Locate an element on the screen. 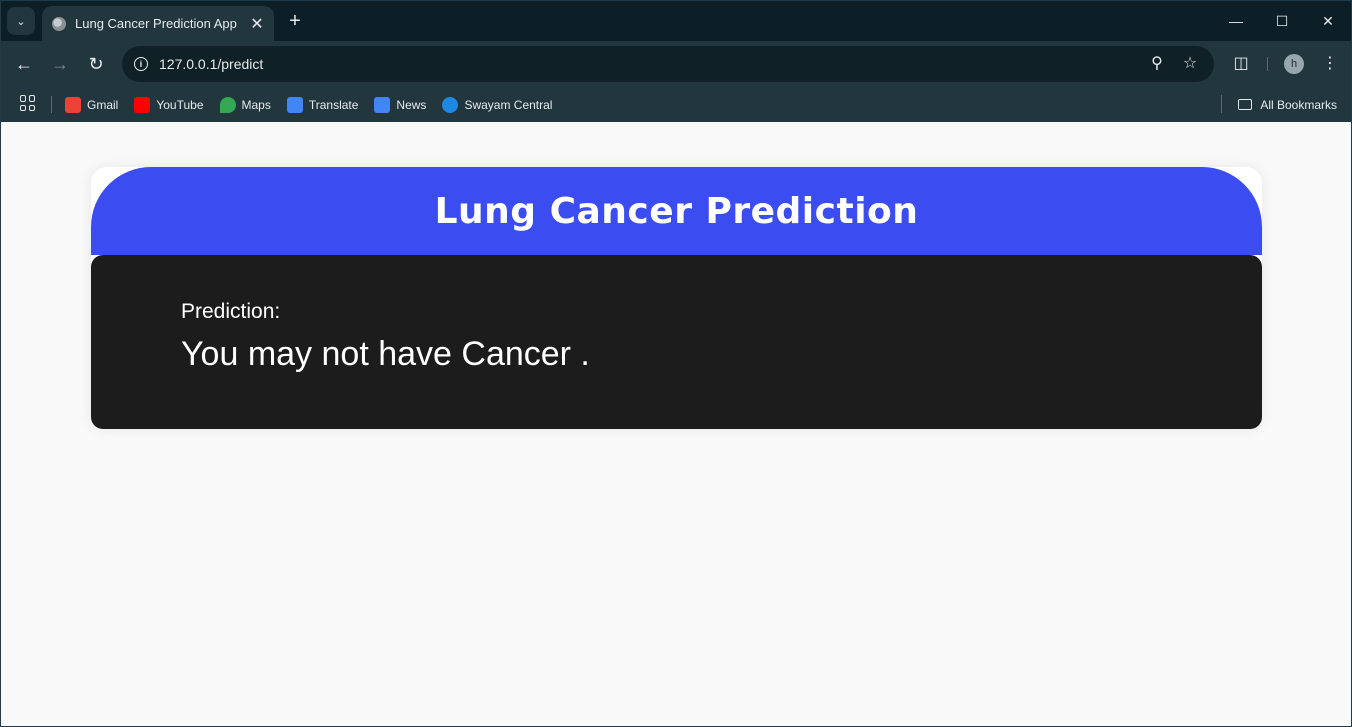  chevron-down-icon: ⌄ is located at coordinates (21, 21).